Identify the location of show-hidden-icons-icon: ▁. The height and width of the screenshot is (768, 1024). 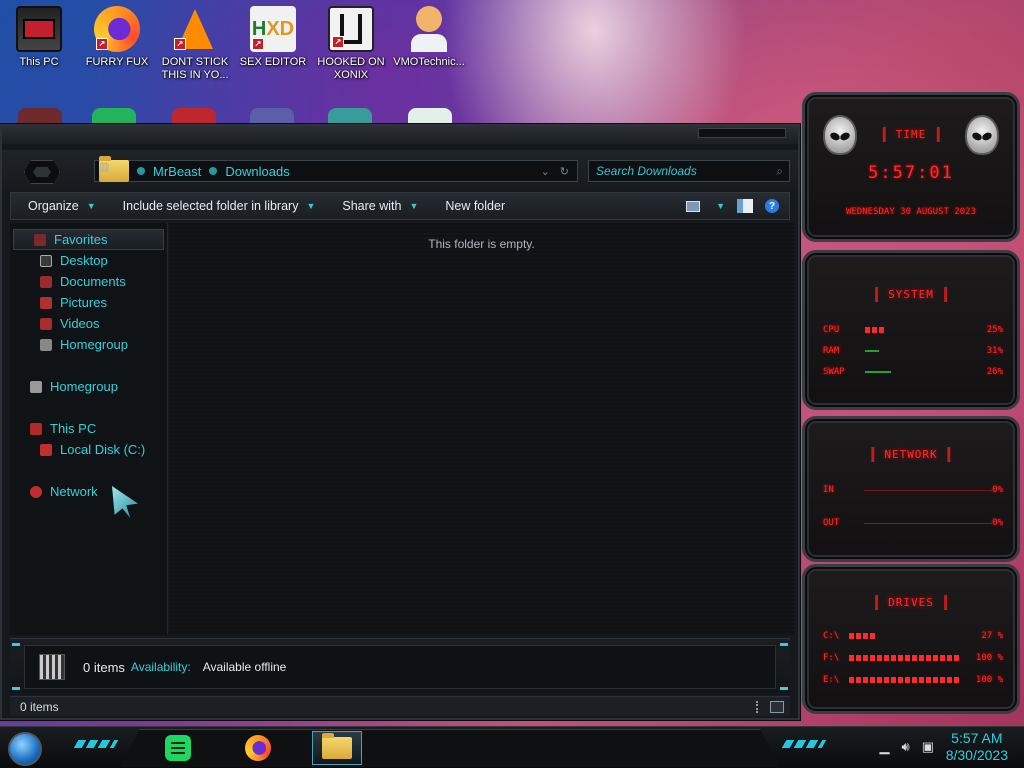
(885, 747).